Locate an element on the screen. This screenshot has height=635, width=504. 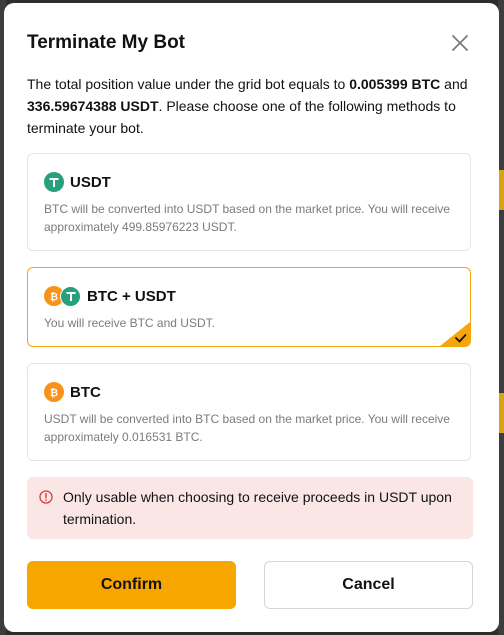
close-icon is located at coordinates (460, 43).